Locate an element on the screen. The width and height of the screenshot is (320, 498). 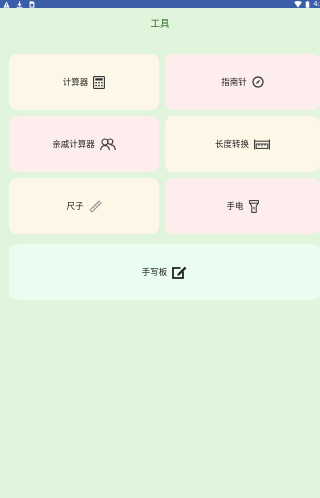
battery-icon is located at coordinates (307, 4).